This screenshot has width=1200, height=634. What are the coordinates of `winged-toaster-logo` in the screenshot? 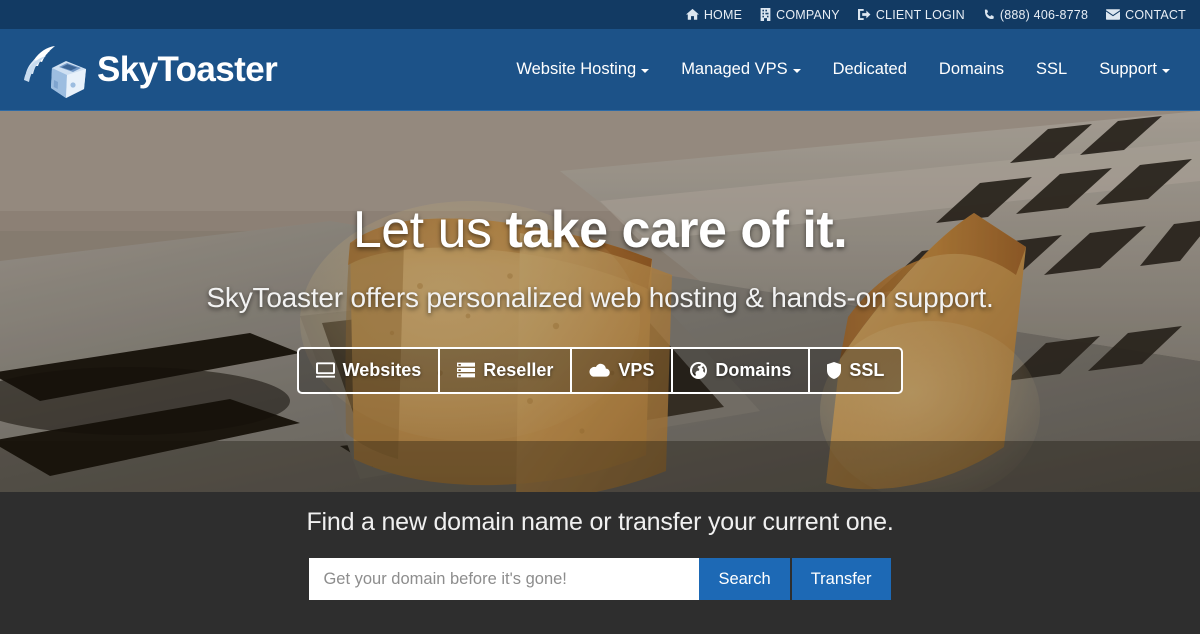 It's located at (55, 71).